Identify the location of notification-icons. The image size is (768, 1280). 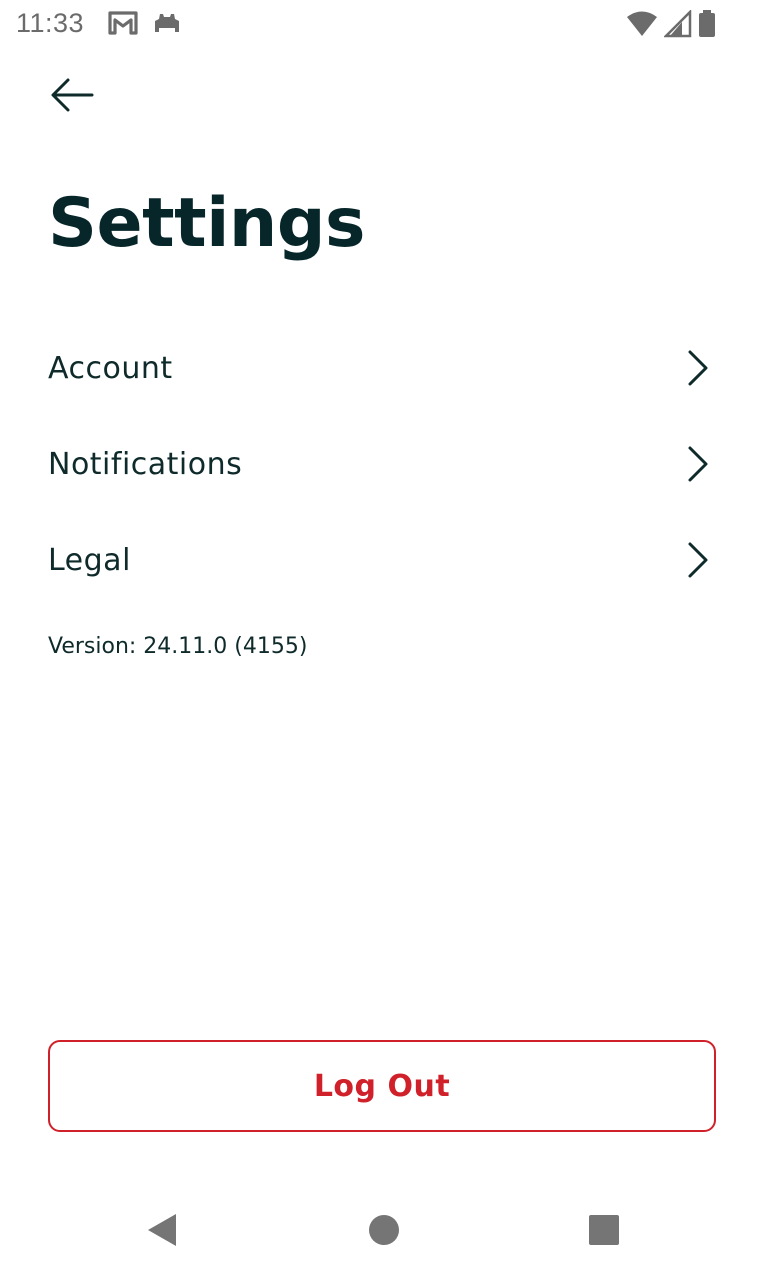
(145, 25).